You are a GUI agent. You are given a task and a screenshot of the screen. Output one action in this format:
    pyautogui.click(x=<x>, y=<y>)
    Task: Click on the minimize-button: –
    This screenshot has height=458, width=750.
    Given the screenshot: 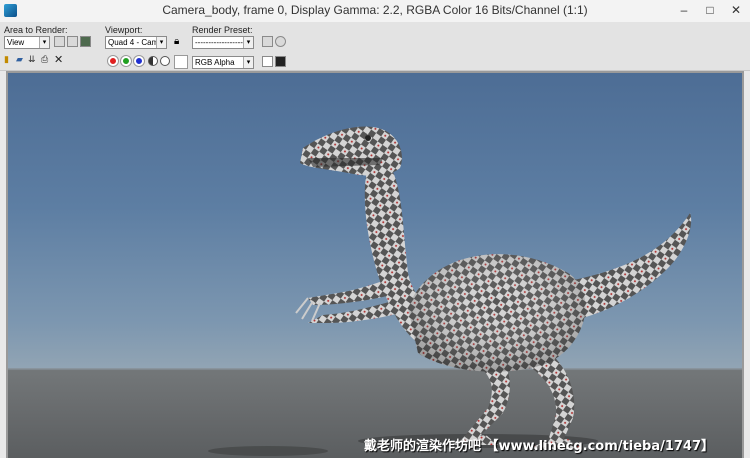 What is the action you would take?
    pyautogui.click(x=684, y=10)
    